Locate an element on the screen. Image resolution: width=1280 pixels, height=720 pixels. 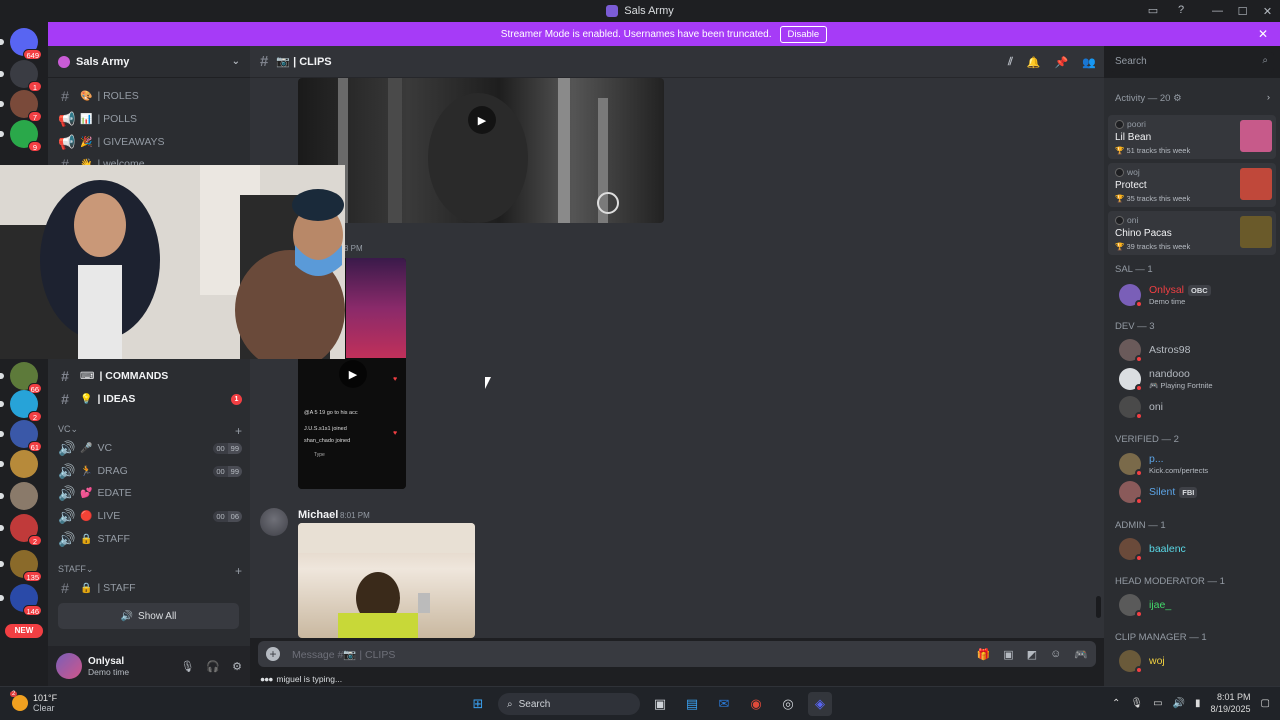
voice-channel-live: 🔊 🔴 LIVE 00 06 is located at coordinates (150, 516).